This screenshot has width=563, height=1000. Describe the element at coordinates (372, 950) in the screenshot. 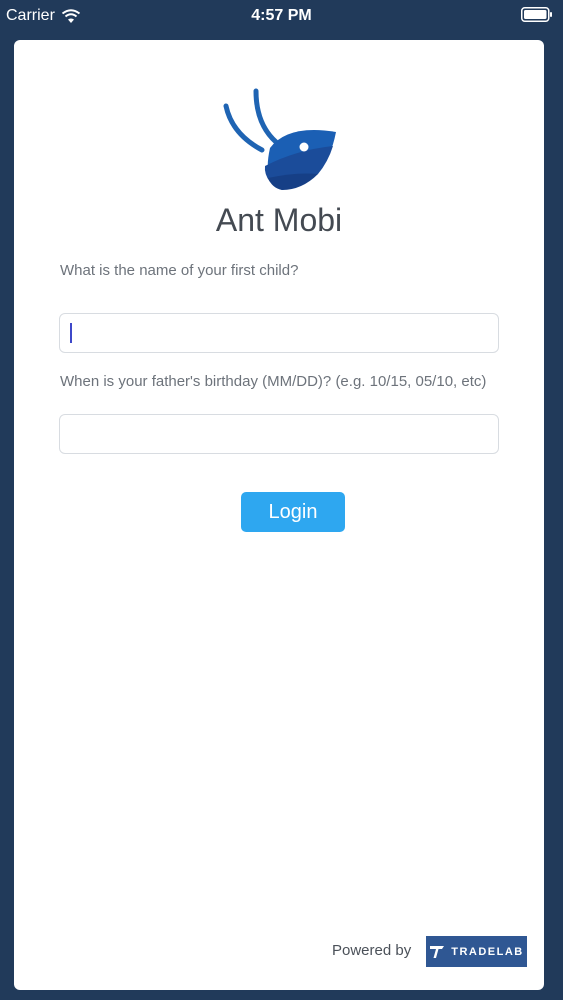

I see `powered-by-label: Powered by` at that location.